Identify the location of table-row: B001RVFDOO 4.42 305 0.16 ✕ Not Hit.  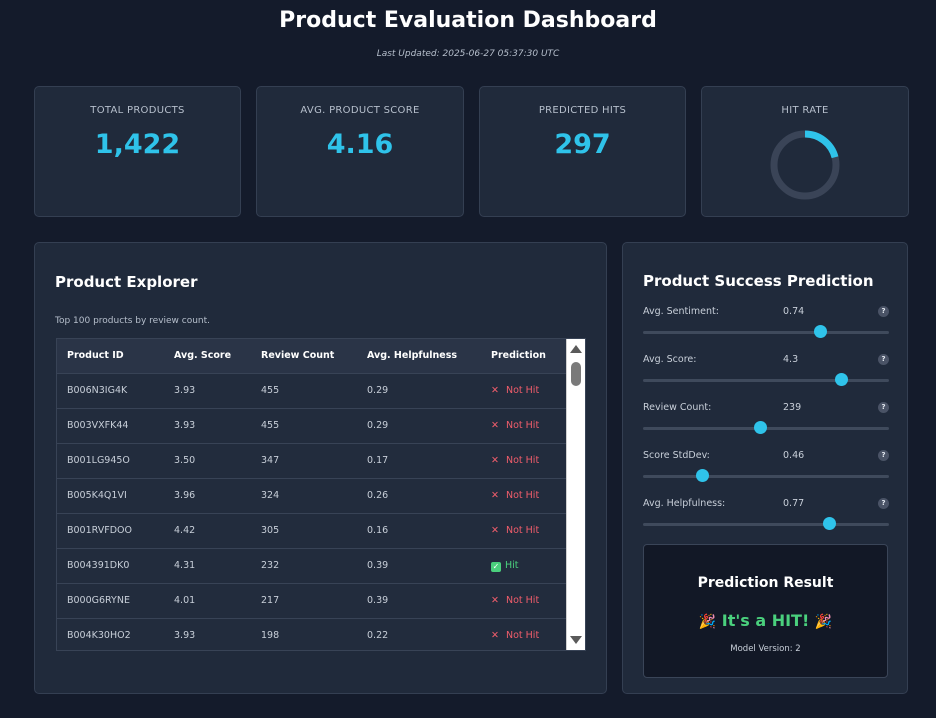
(312, 530).